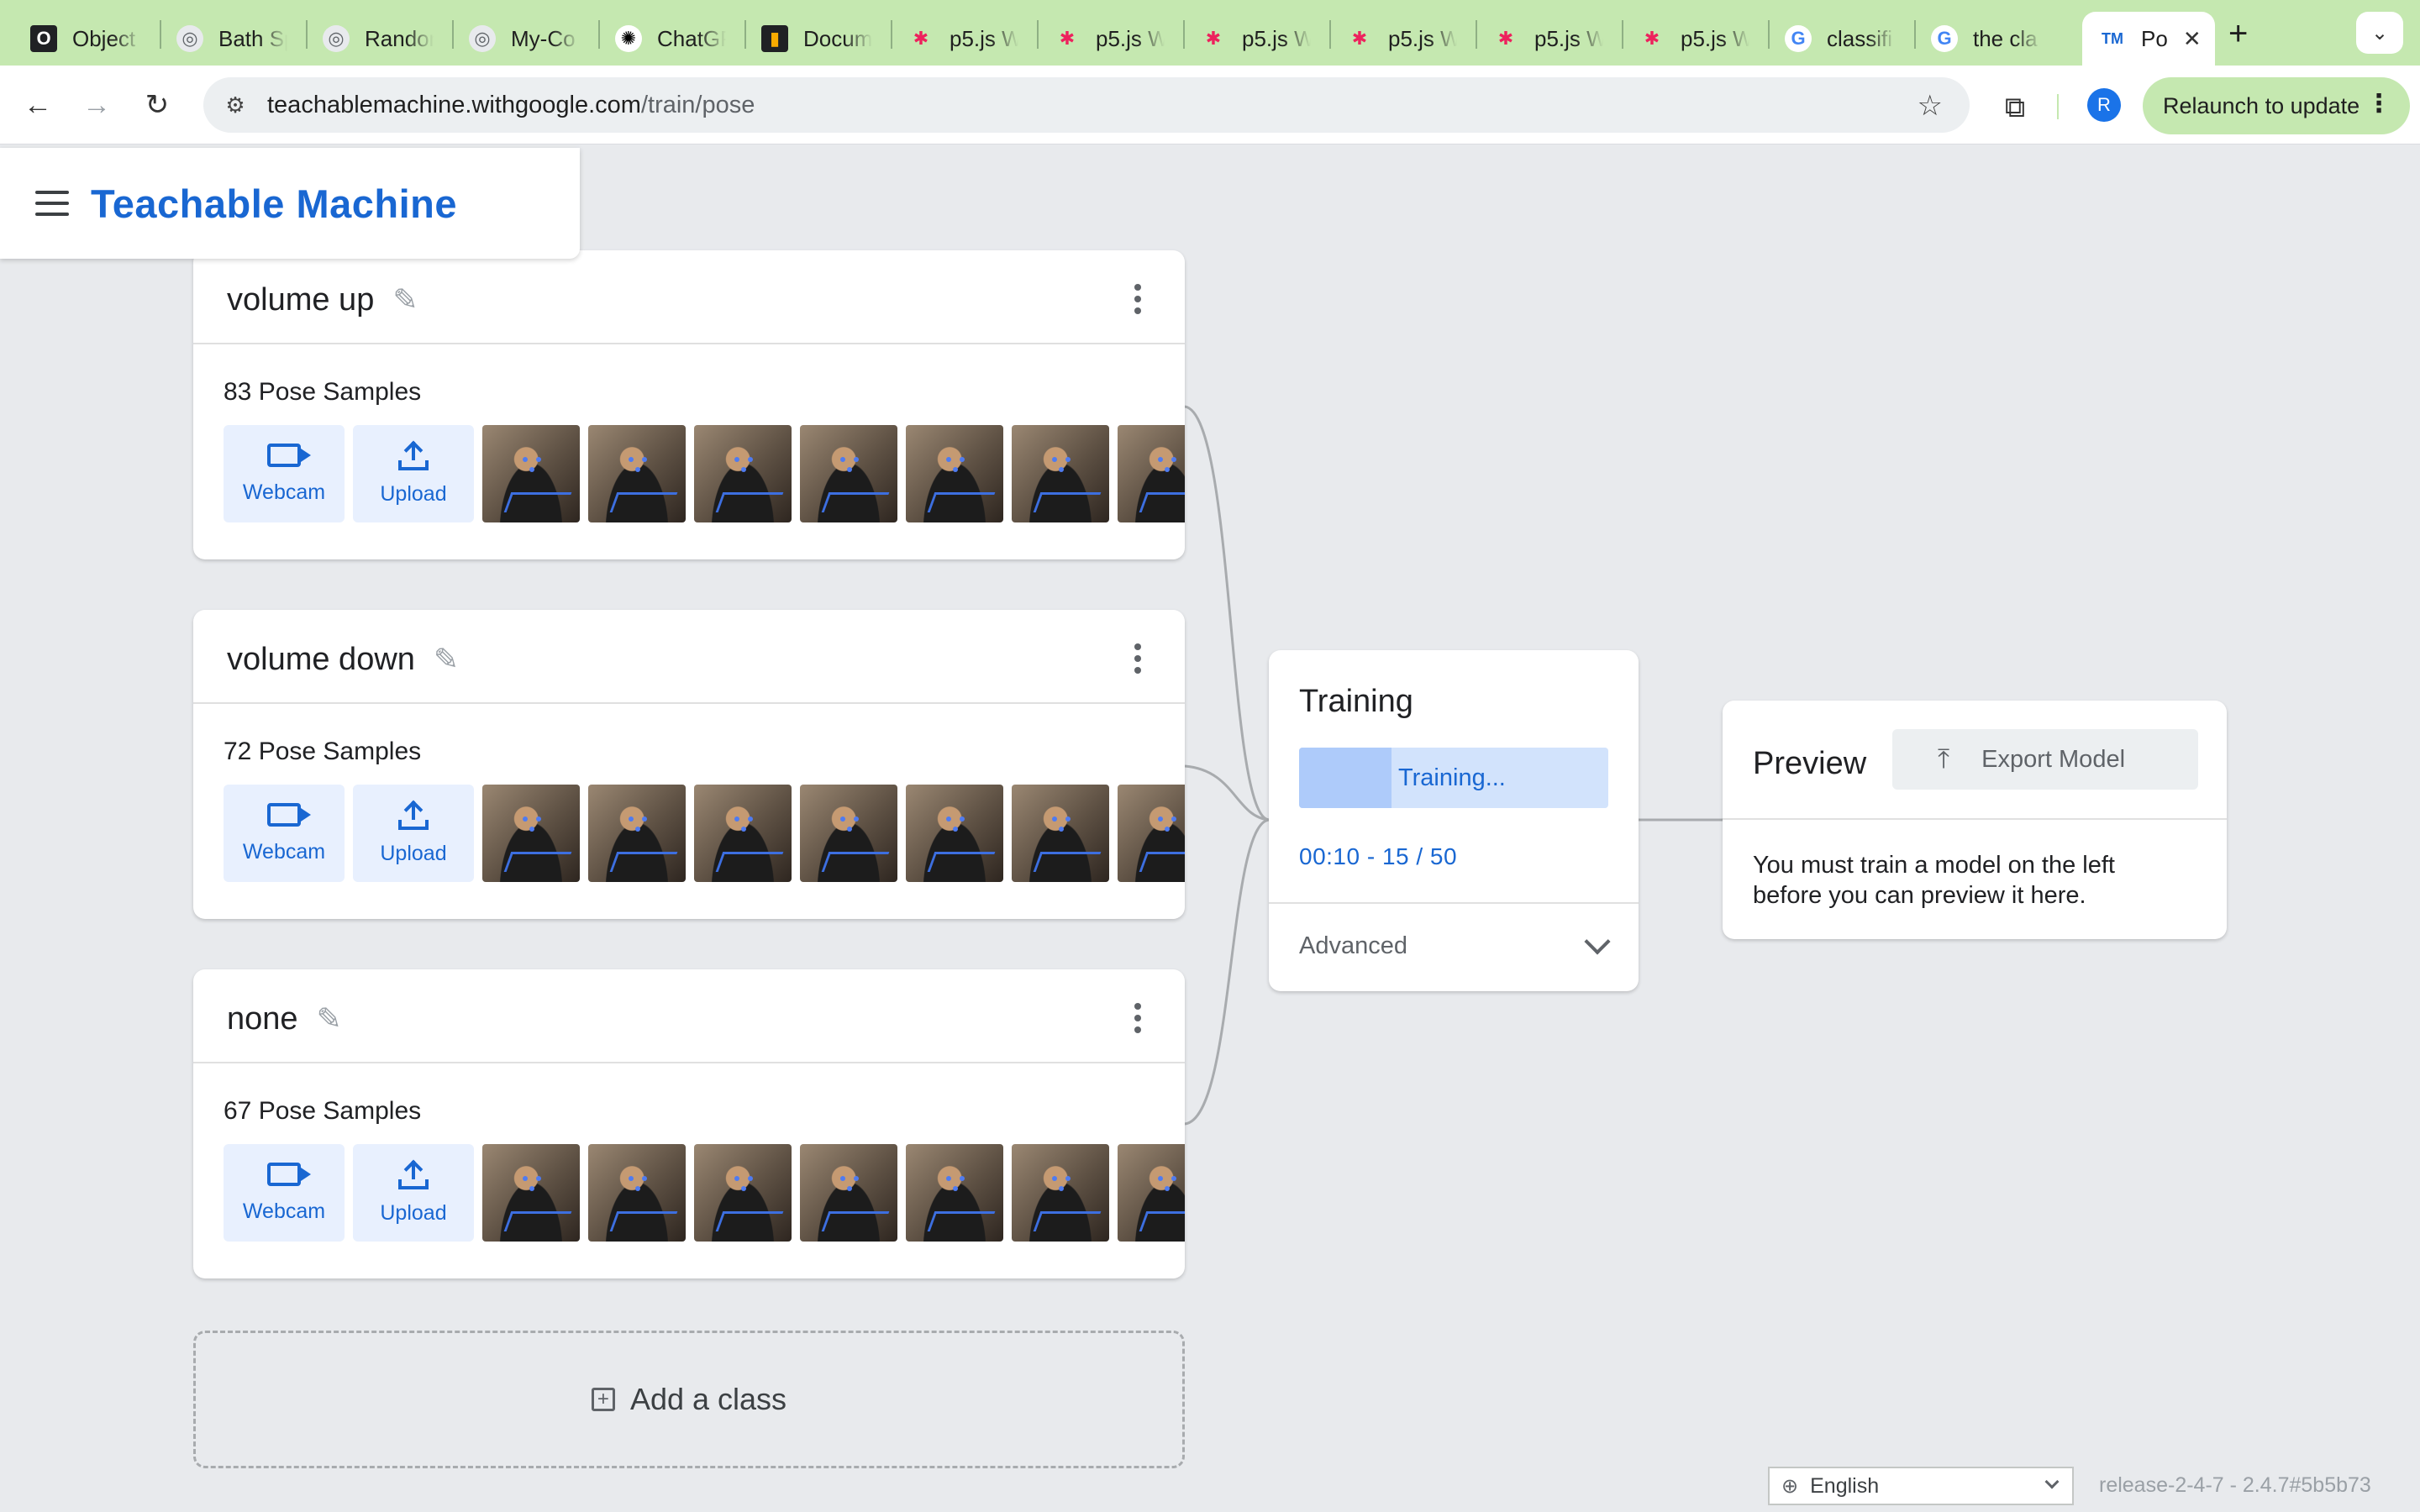 The width and height of the screenshot is (2420, 1512). What do you see at coordinates (2104, 105) in the screenshot?
I see `profile-avatar: R` at bounding box center [2104, 105].